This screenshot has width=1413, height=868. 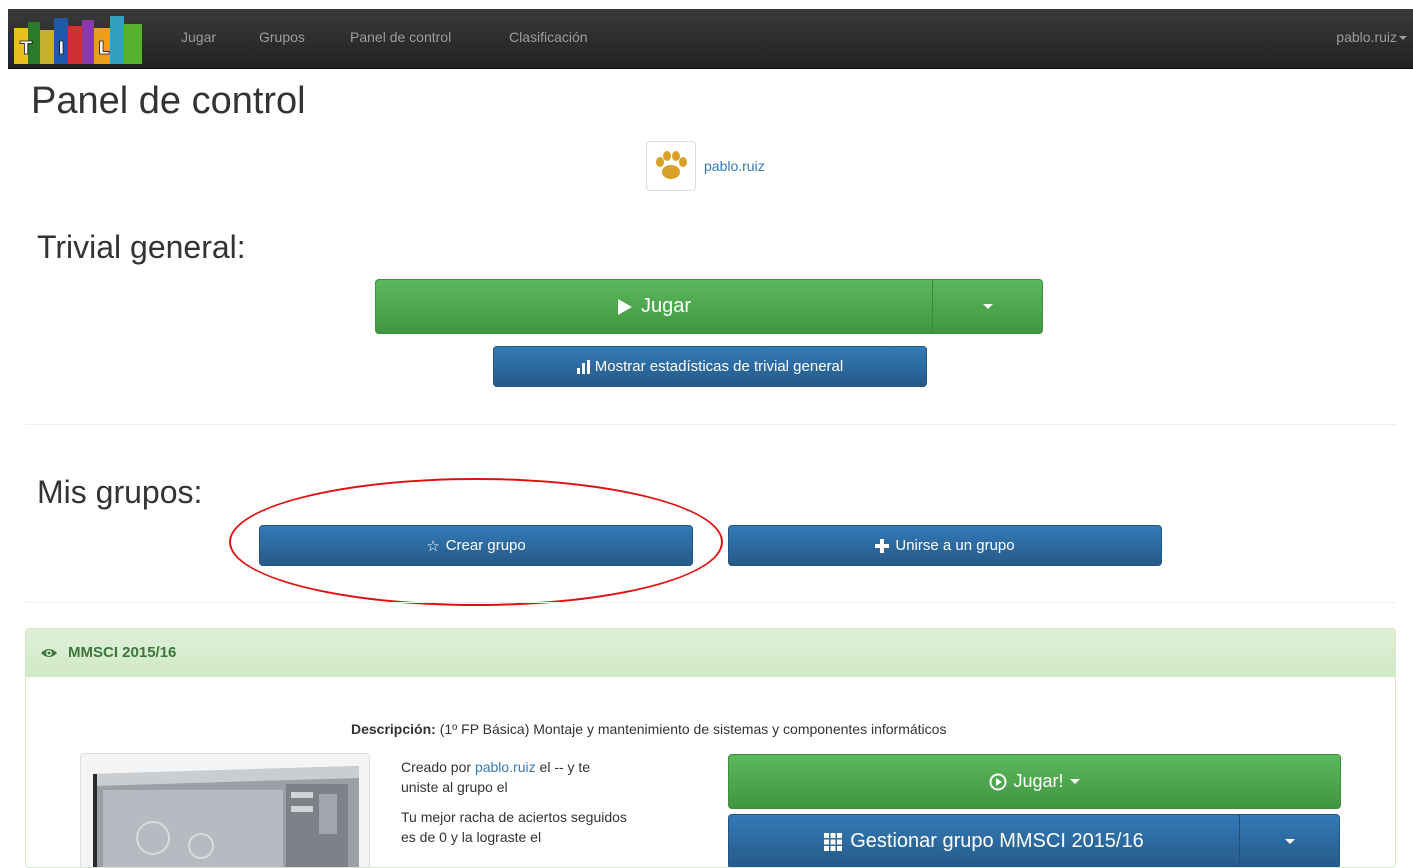 I want to click on play-trivial-dropdown-toggle, so click(x=987, y=306).